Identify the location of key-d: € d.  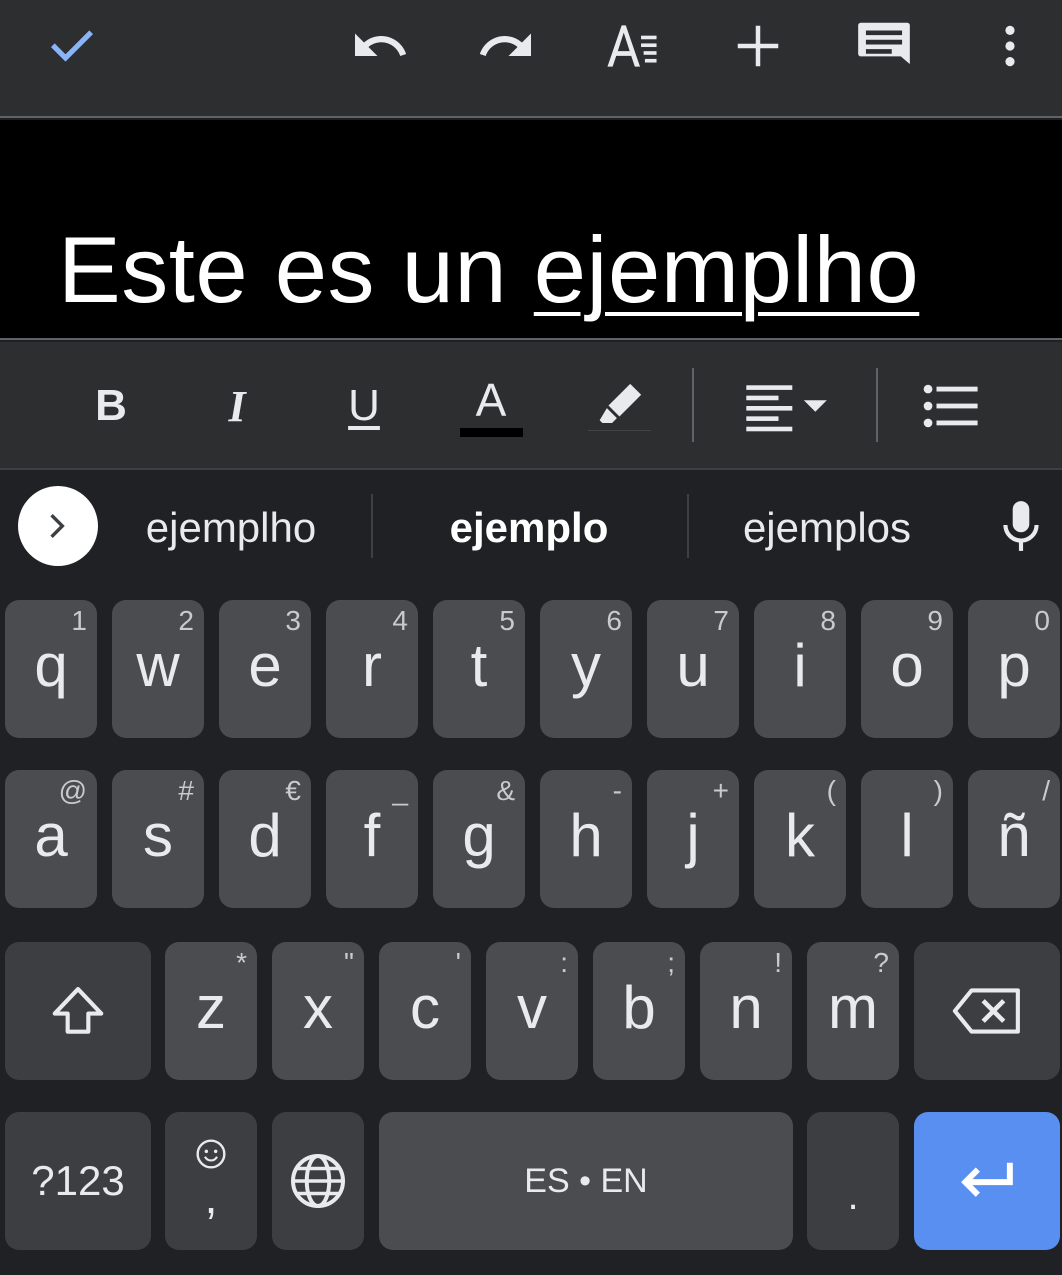
(265, 839).